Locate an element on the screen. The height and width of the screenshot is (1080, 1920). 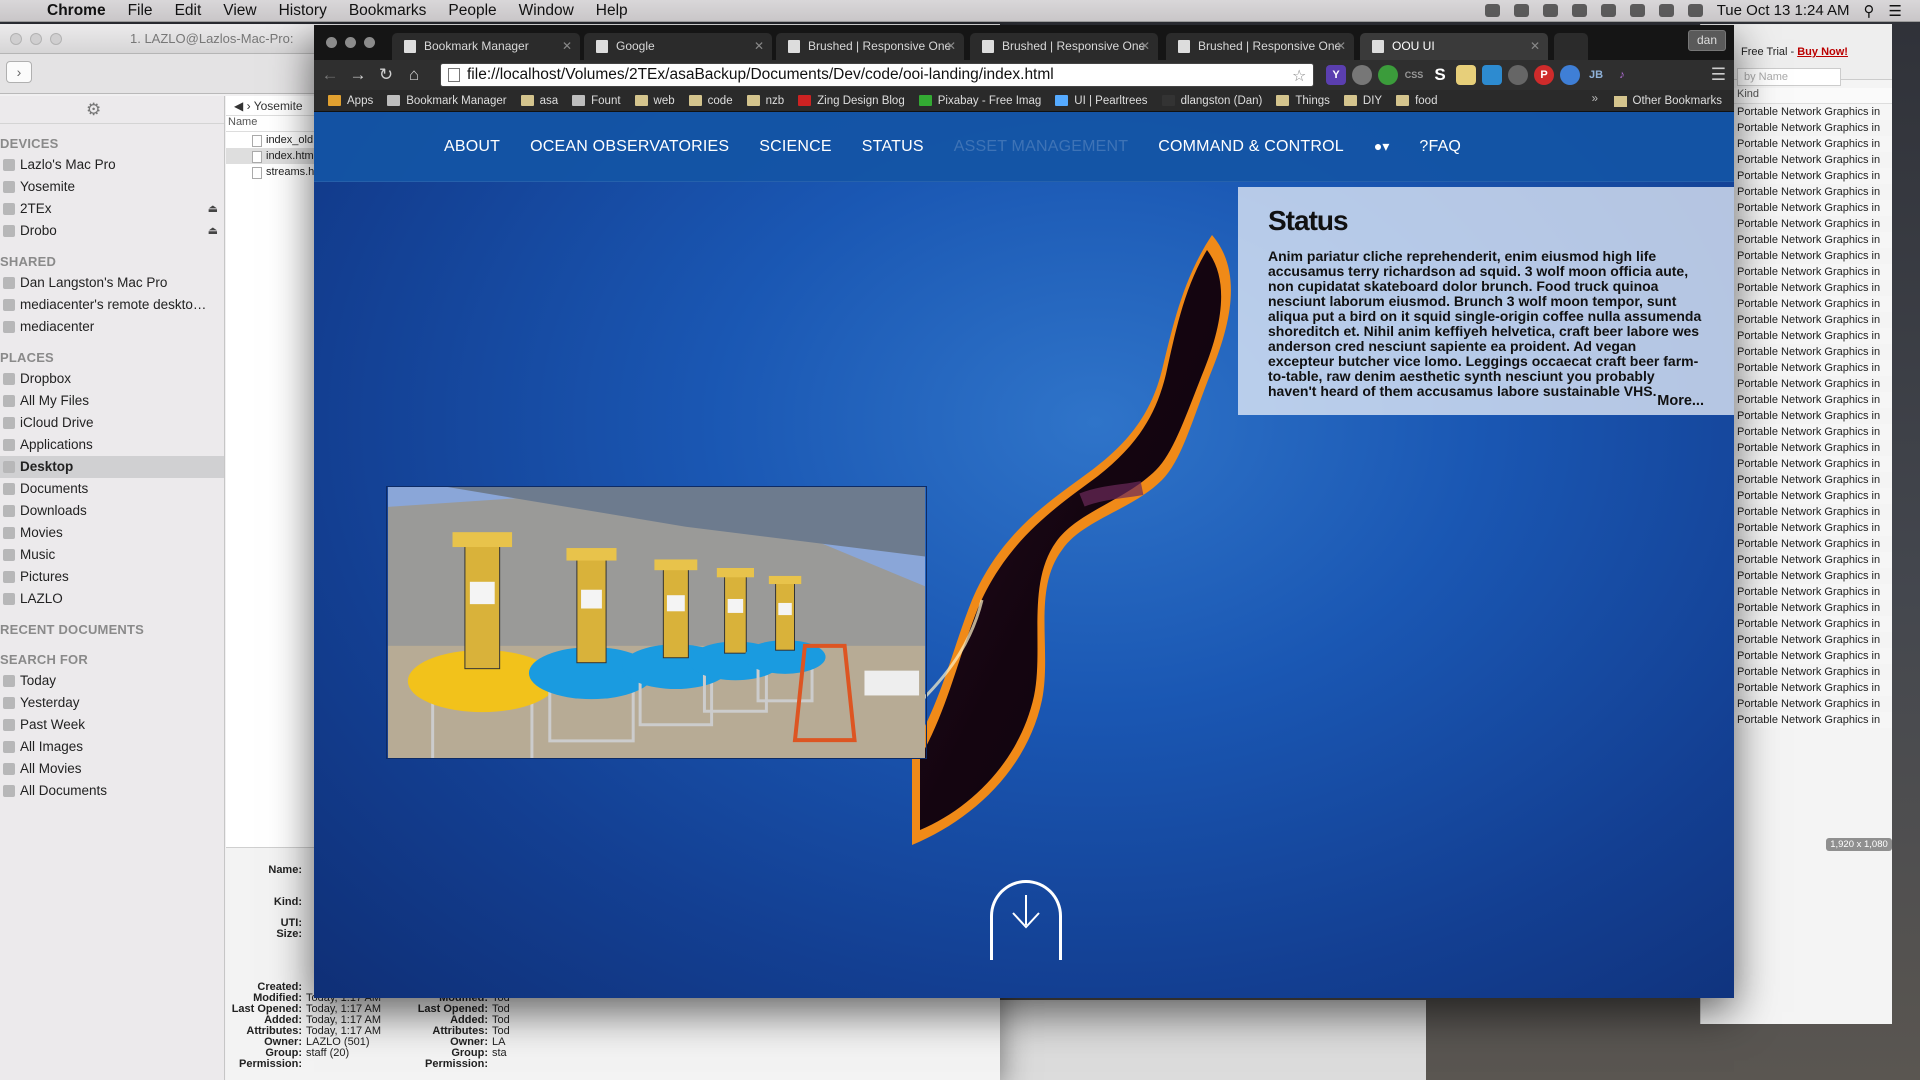
bookmark-dlangston: dlangston (Dan) is located at coordinates (1211, 101).